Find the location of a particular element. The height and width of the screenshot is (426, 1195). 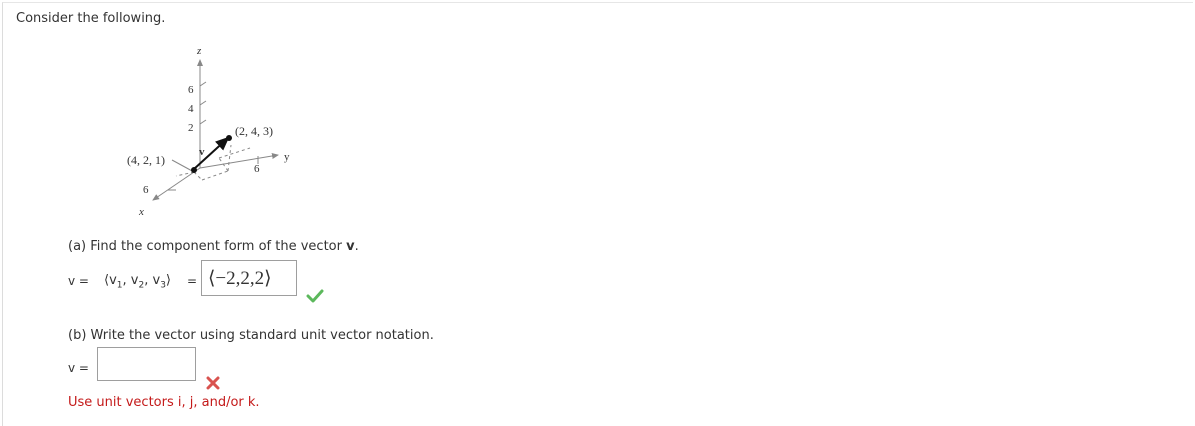

y-axis is located at coordinates (239, 161).